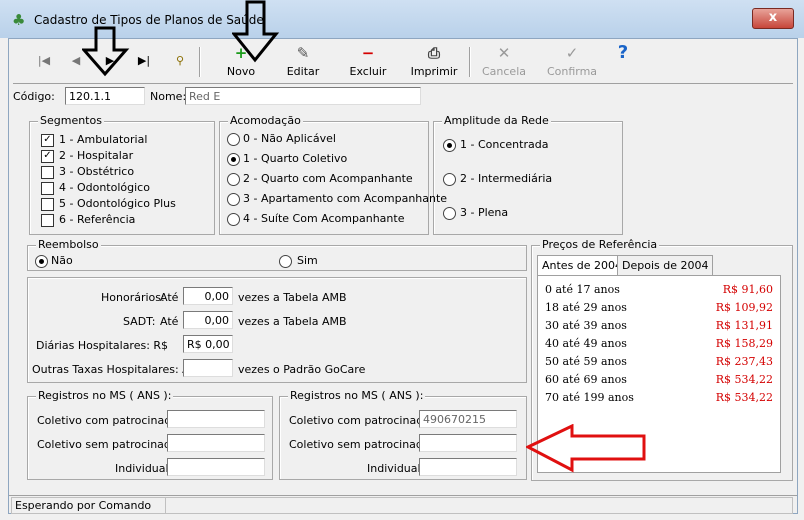 The height and width of the screenshot is (520, 804). Describe the element at coordinates (169, 297) in the screenshot. I see `honorarios-ate-label: Até` at that location.